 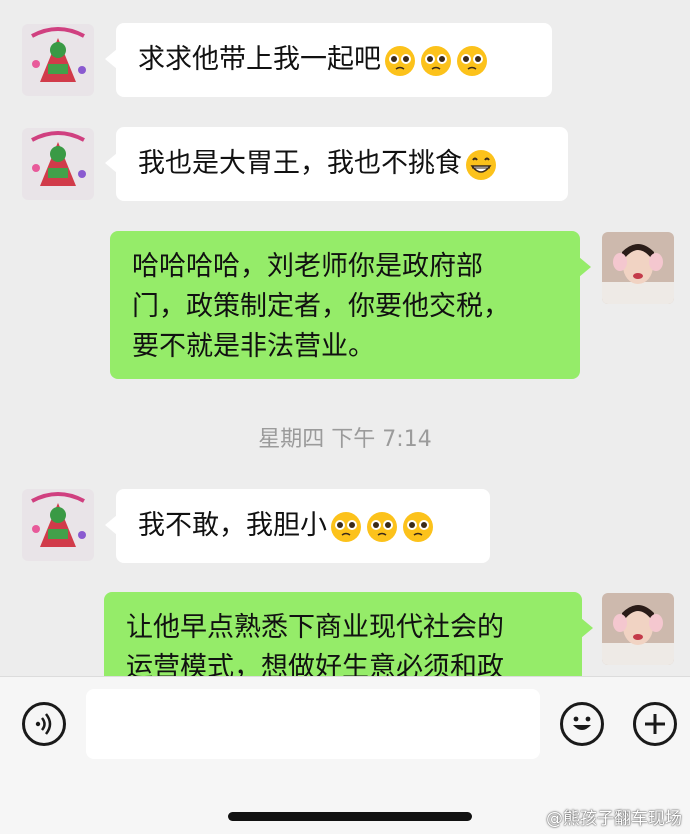 What do you see at coordinates (345, 439) in the screenshot?
I see `timestamp: 星期四 下午 7:14` at bounding box center [345, 439].